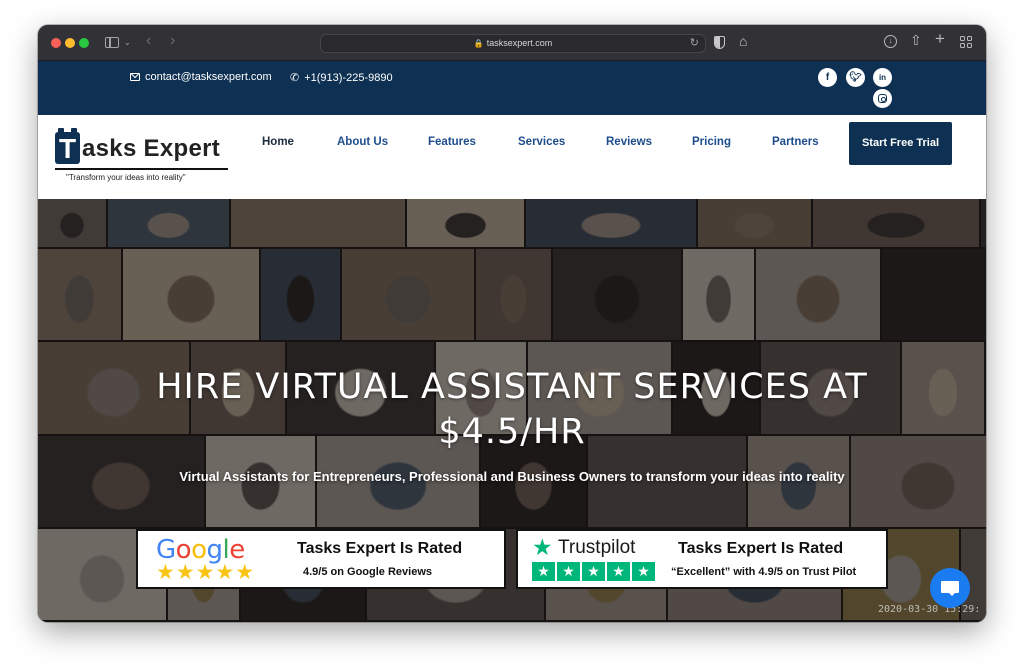 This screenshot has height=672, width=1024. I want to click on phone-link: +1(913)-225-9890, so click(348, 78).